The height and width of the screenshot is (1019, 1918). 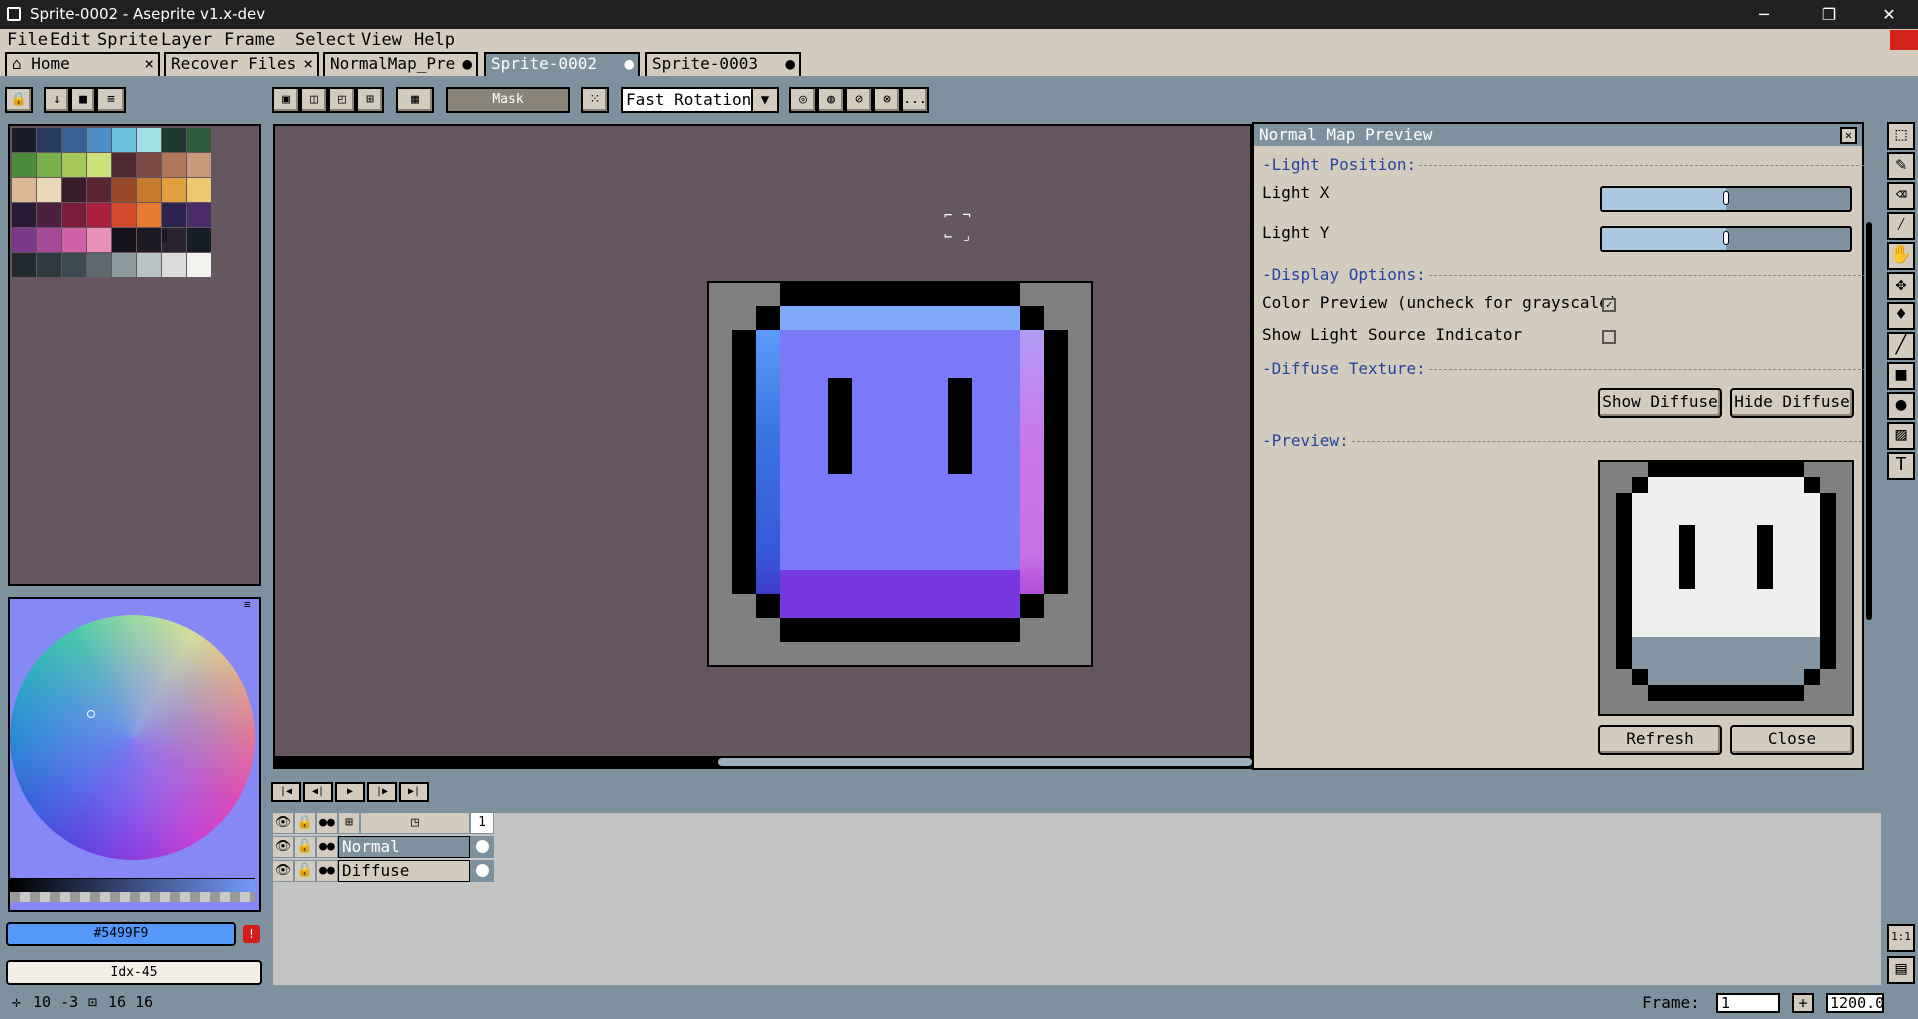 What do you see at coordinates (1901, 226) in the screenshot?
I see `eyedropper-icon: ⁄` at bounding box center [1901, 226].